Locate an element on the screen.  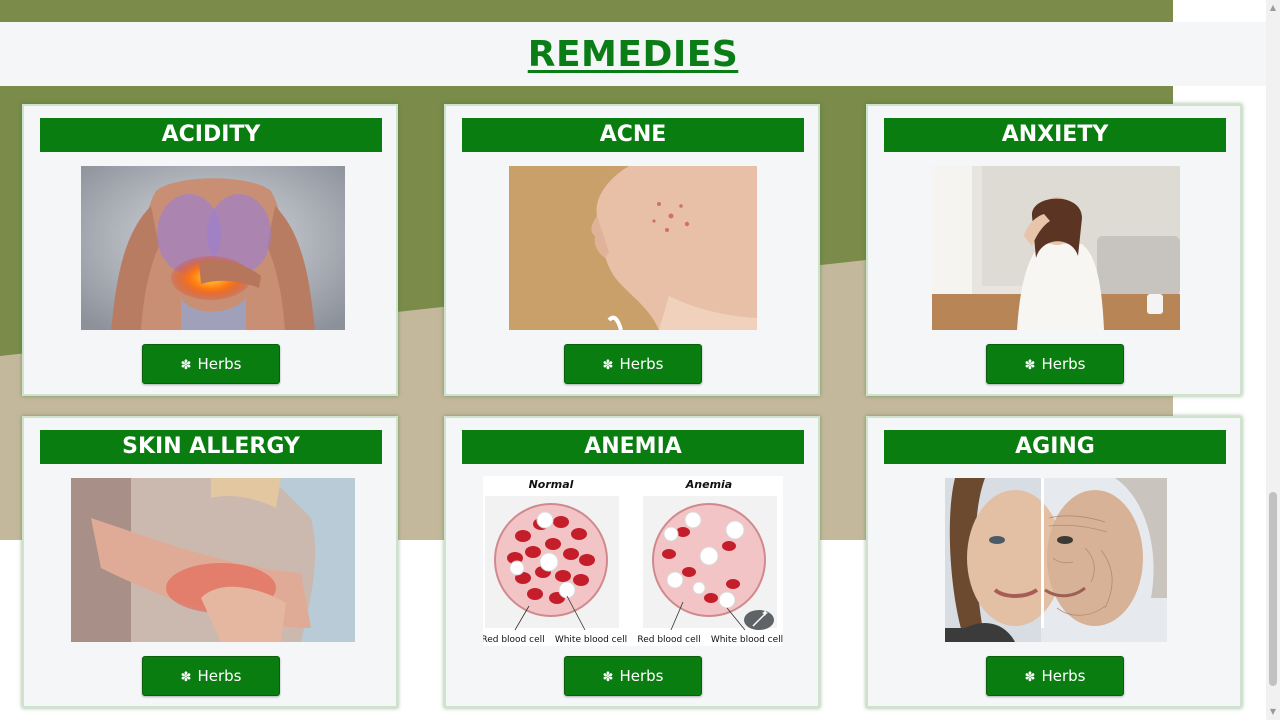
acidity-image is located at coordinates (213, 248).